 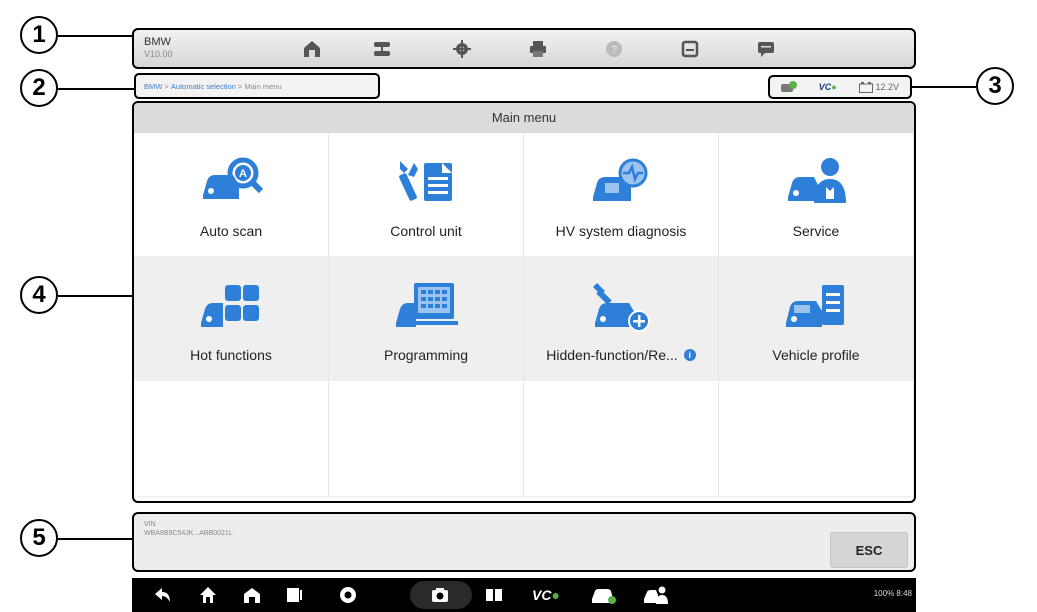 I want to click on message-bar: VIN WBA8B9C54JK...ABB0021L ESC, so click(x=524, y=542).